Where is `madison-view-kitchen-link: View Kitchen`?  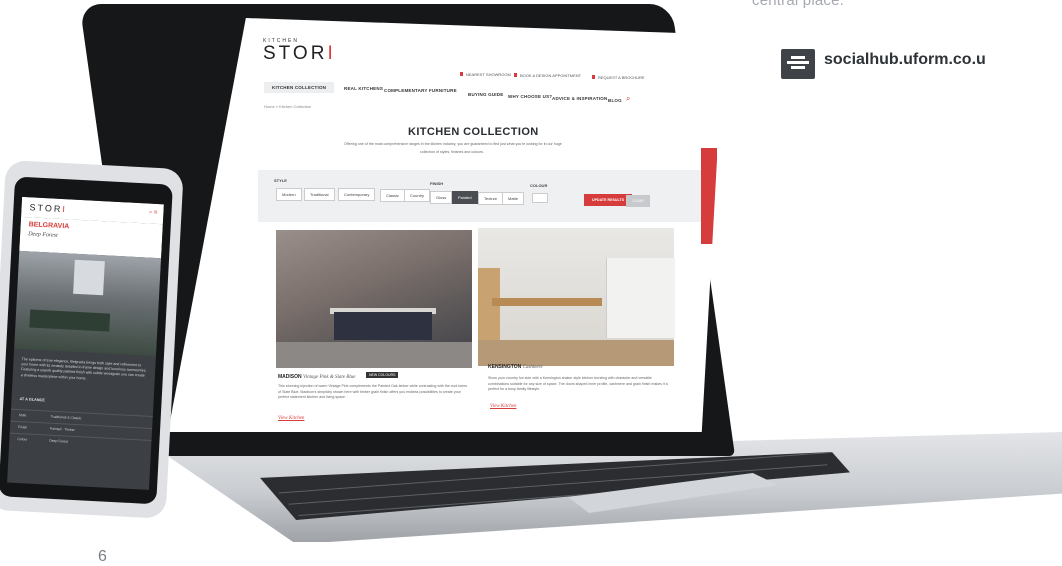 madison-view-kitchen-link: View Kitchen is located at coordinates (291, 418).